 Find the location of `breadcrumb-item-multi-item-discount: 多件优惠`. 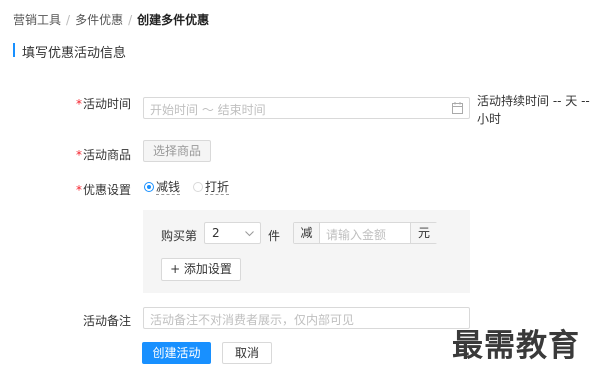

breadcrumb-item-multi-item-discount: 多件优惠 is located at coordinates (99, 20).